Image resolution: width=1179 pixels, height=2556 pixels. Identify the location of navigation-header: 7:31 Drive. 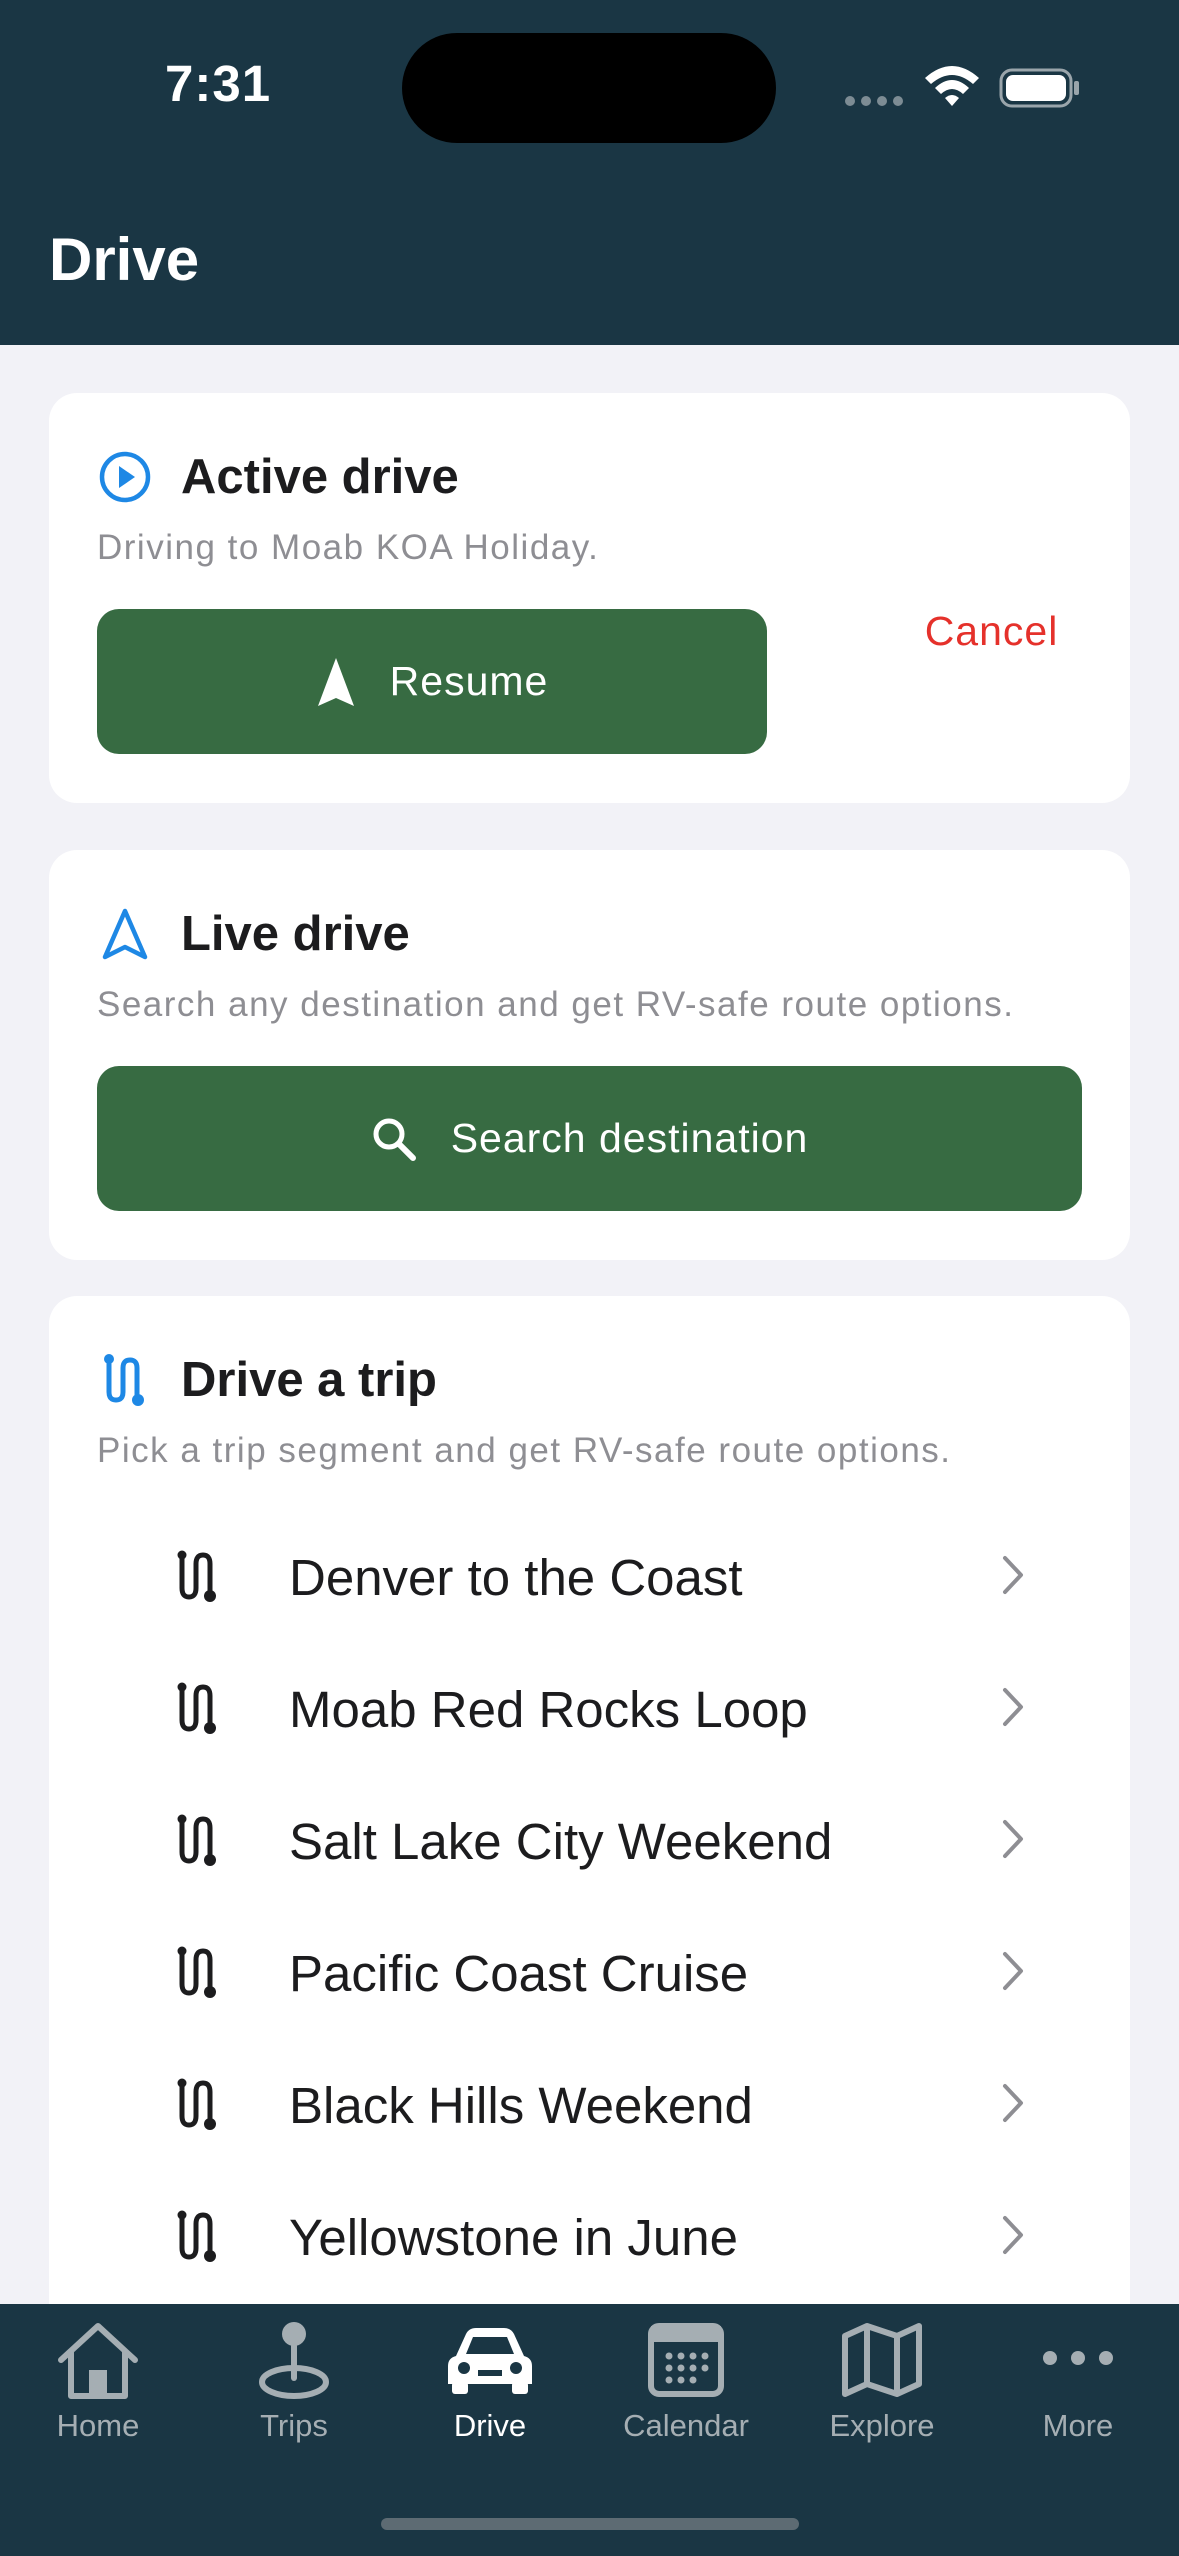
(589, 172).